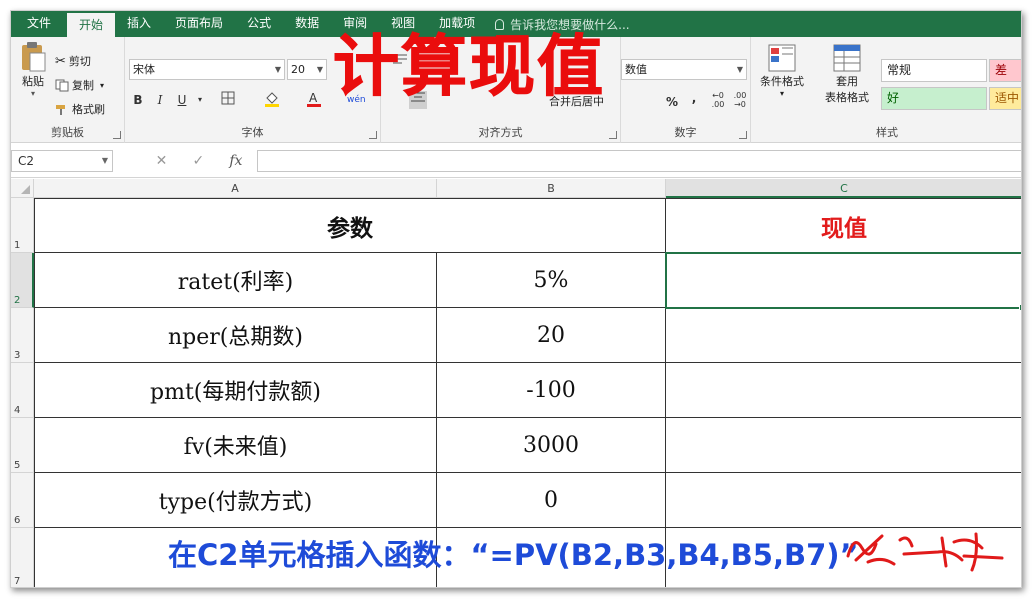  I want to click on name-box: C2 ▼, so click(62, 161).